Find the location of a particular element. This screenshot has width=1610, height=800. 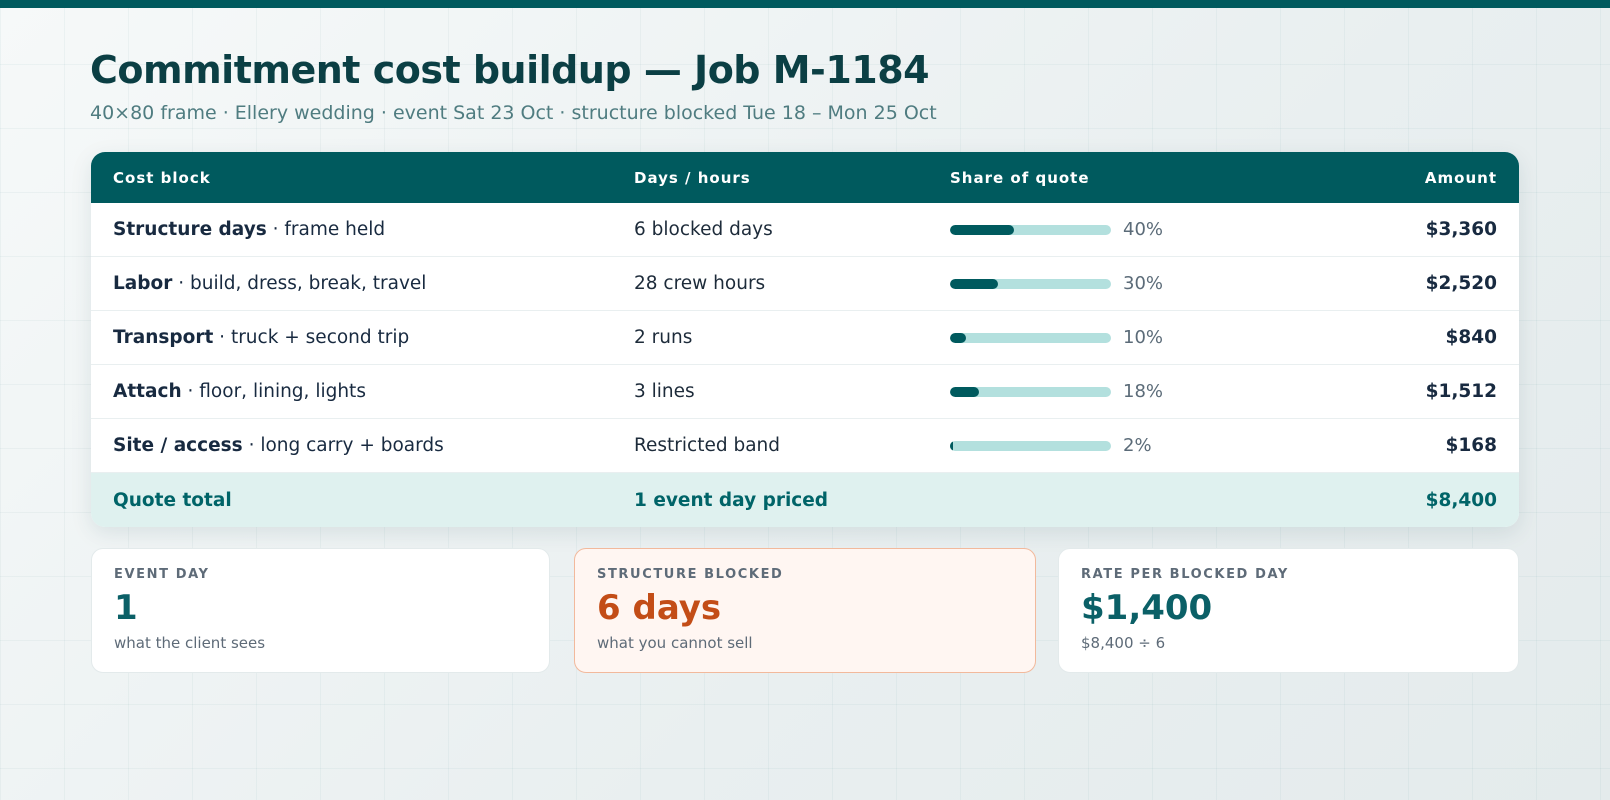

total-label: Quote total is located at coordinates (172, 500).